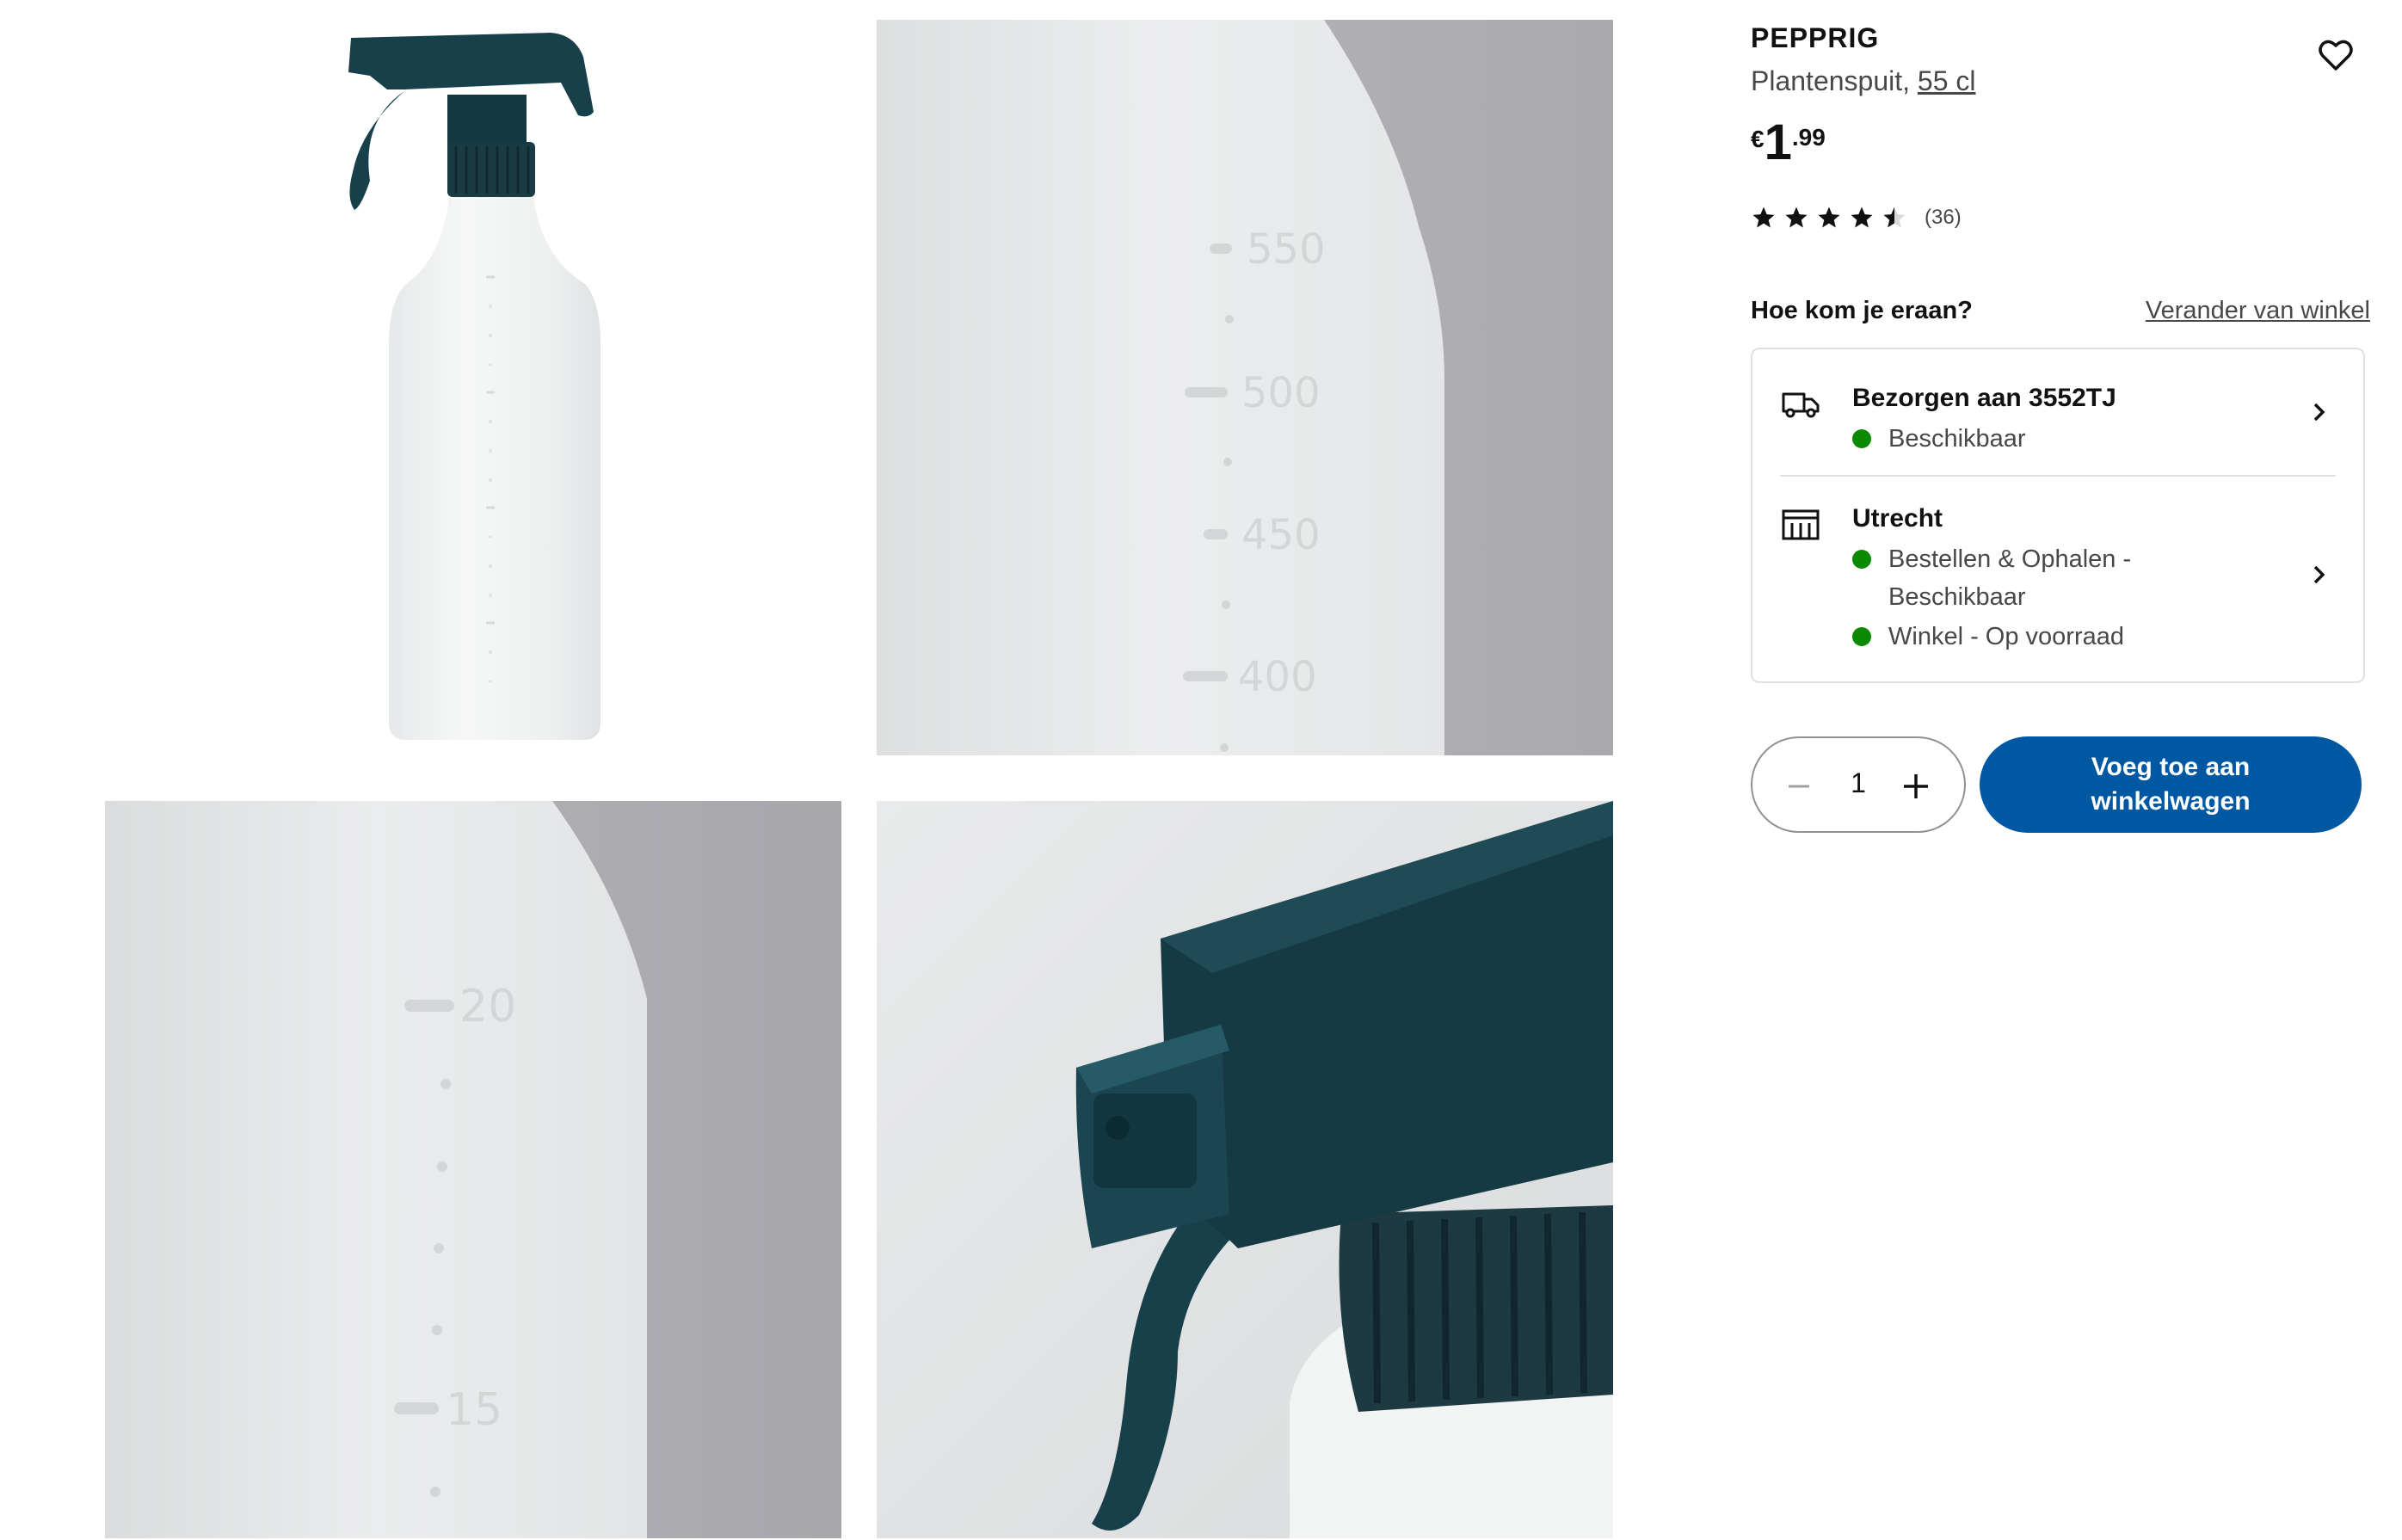 The height and width of the screenshot is (1540, 2402). I want to click on favourite-button, so click(2335, 55).